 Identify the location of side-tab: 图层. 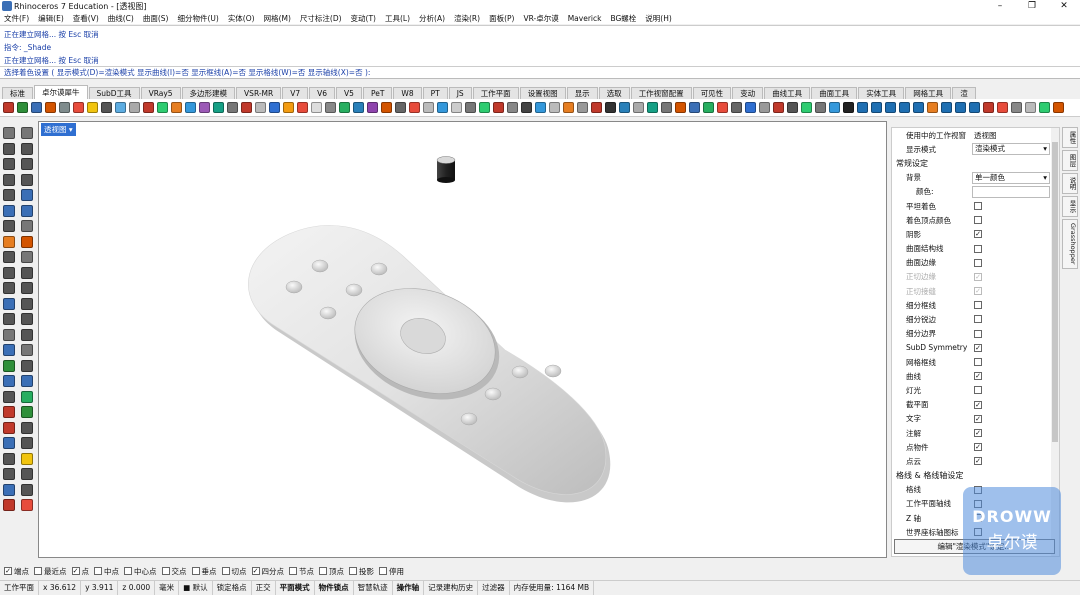
(1070, 160).